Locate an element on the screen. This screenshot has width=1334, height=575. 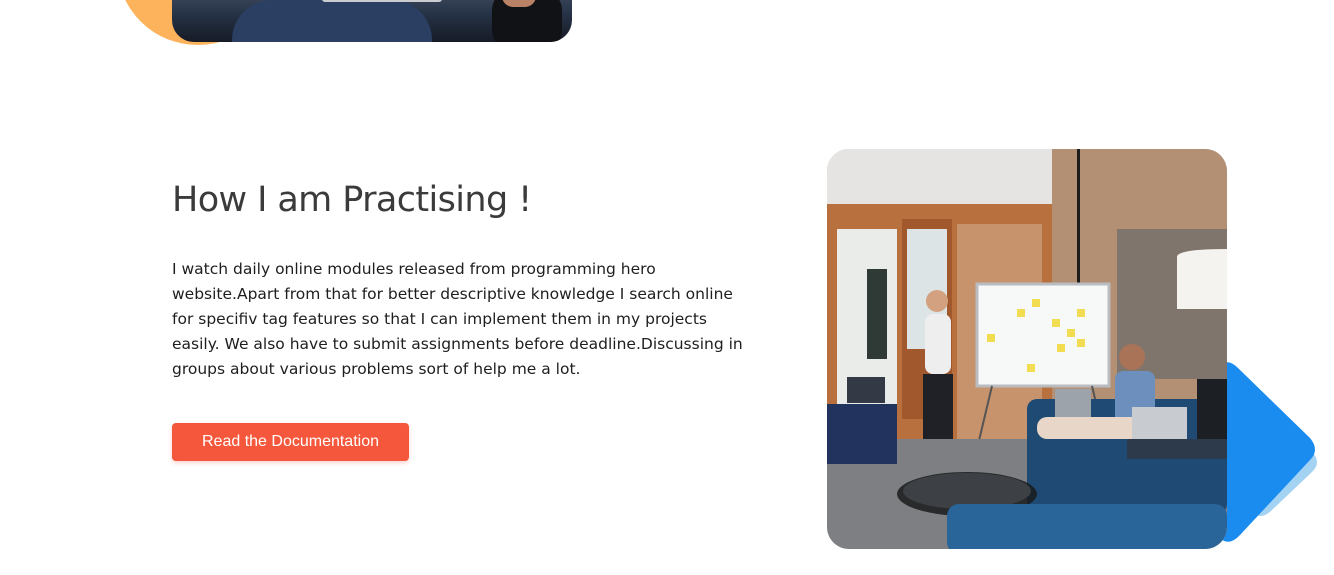
read-documentation-button: Read the Documentation is located at coordinates (290, 442).